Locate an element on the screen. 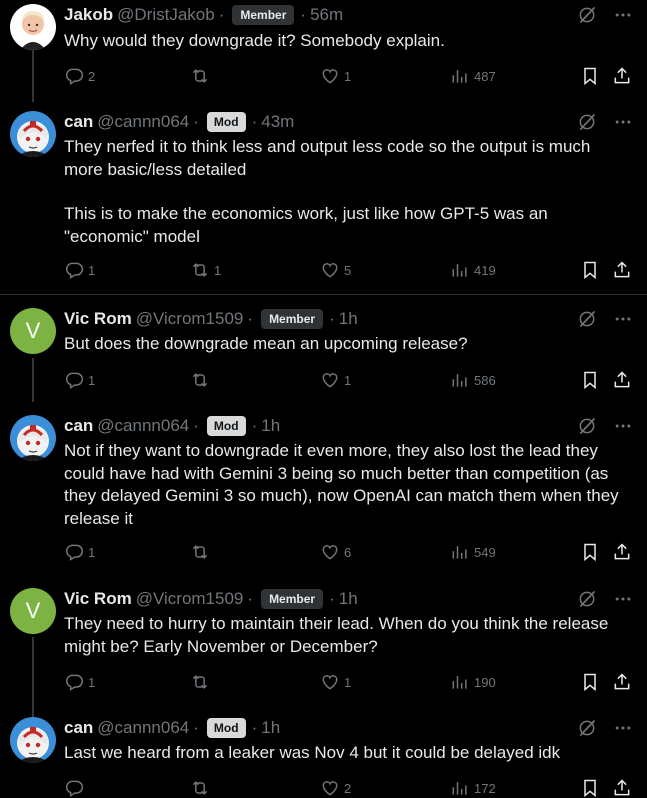 The image size is (647, 798). like-icon is located at coordinates (330, 788).